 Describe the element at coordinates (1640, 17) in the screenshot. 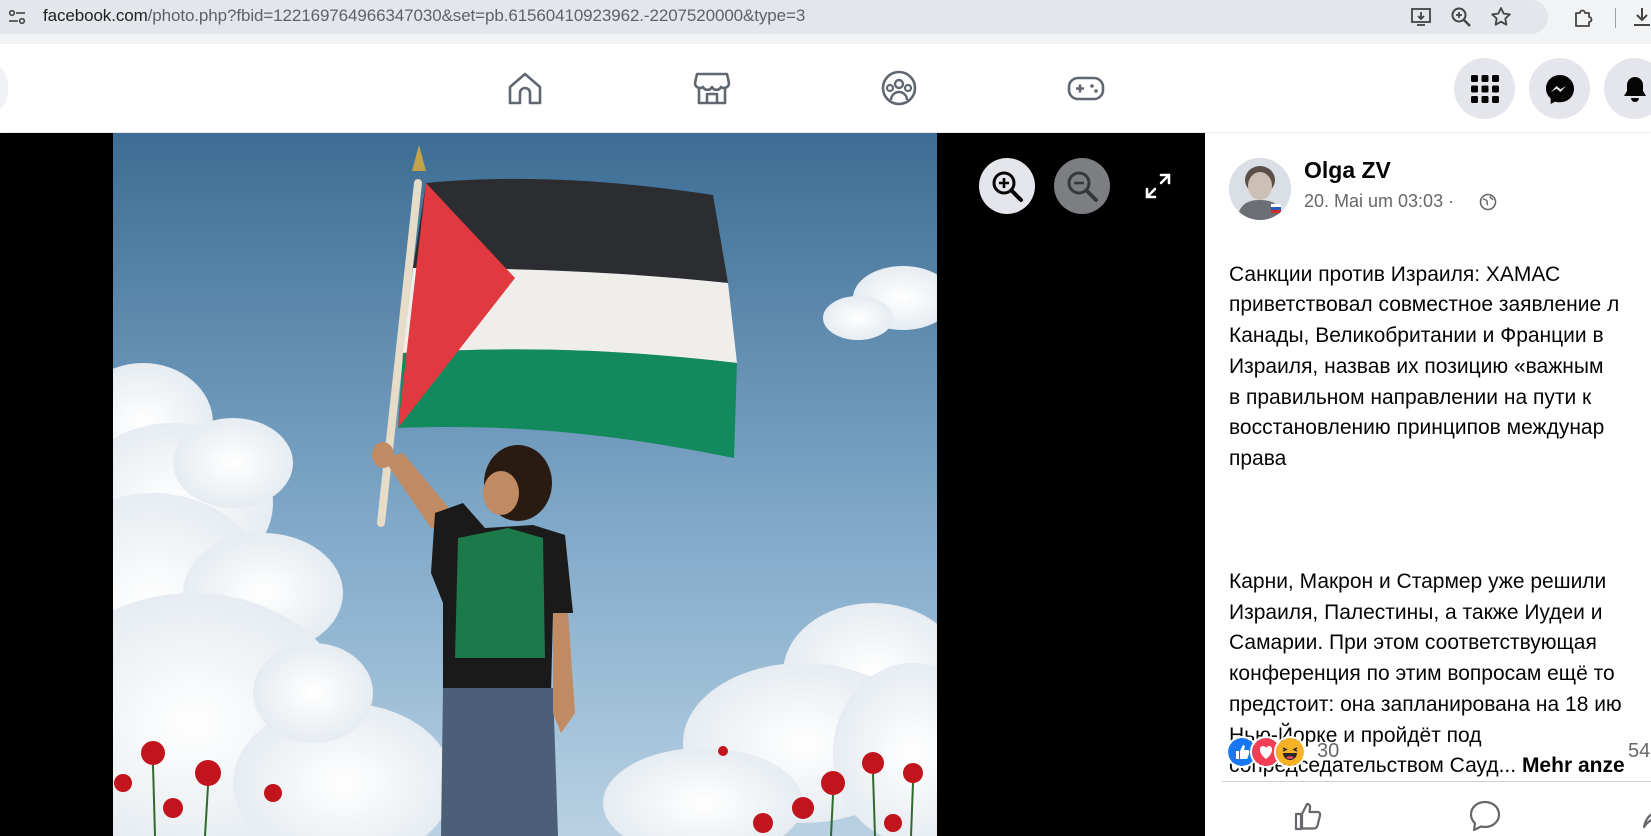

I see `download-icon` at that location.